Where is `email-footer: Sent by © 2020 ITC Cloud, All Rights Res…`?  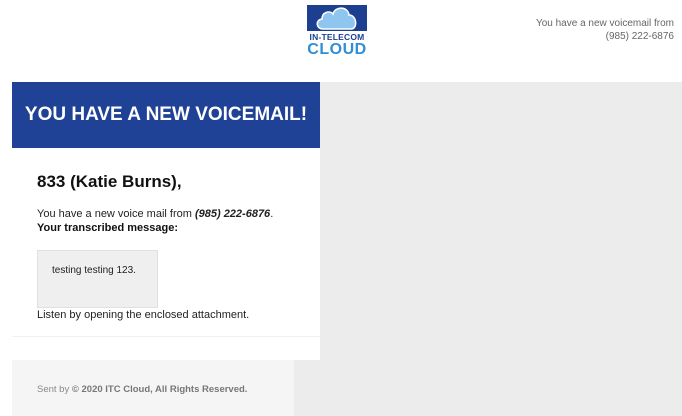 email-footer: Sent by © 2020 ITC Cloud, All Rights Res… is located at coordinates (153, 388).